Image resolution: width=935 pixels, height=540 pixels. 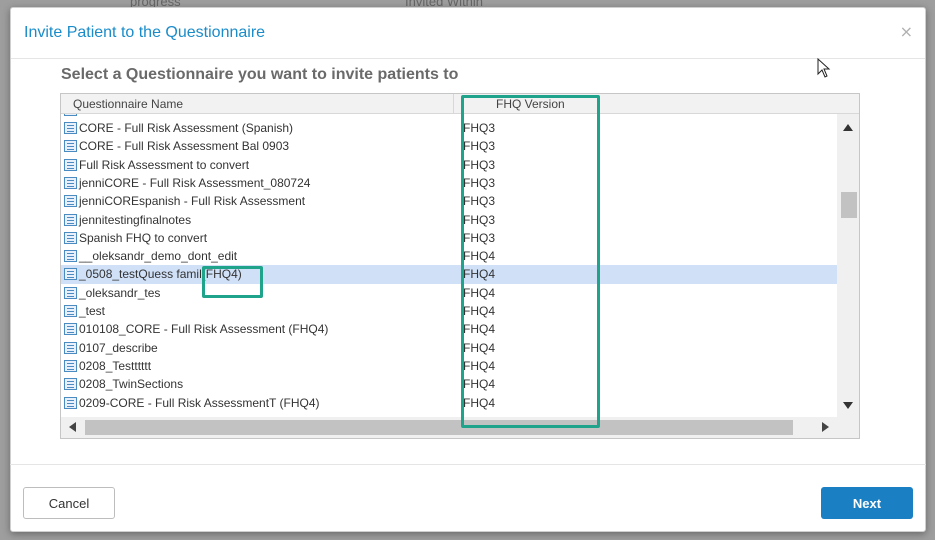 I want to click on horizontal-scrollbar, so click(x=460, y=427).